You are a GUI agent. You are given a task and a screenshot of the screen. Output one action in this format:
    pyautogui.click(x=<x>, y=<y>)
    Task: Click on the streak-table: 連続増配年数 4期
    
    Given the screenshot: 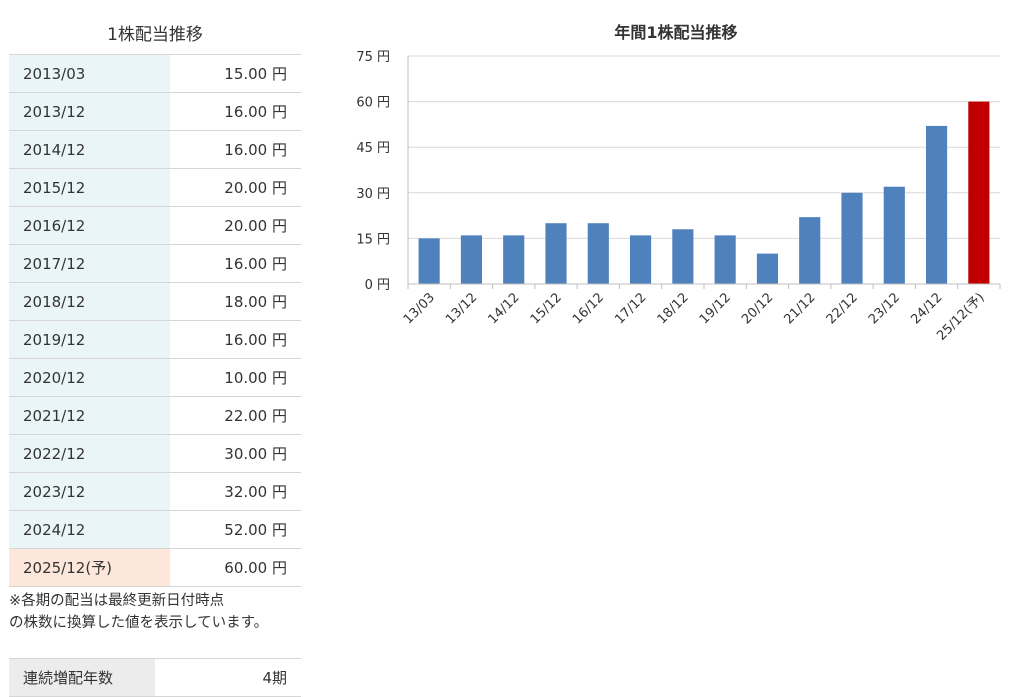 What is the action you would take?
    pyautogui.click(x=155, y=677)
    